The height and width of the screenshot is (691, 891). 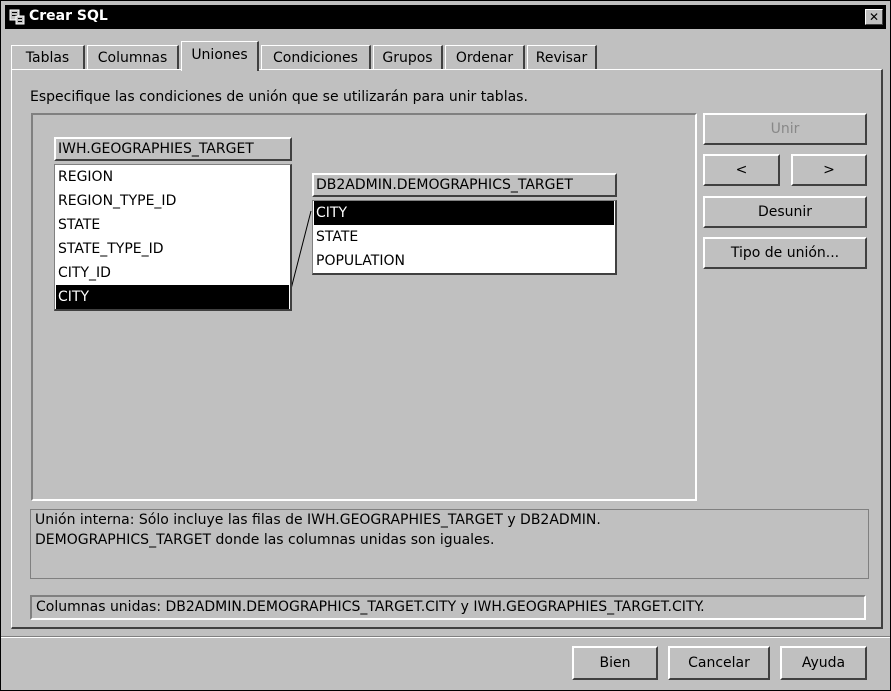 What do you see at coordinates (300, 252) in the screenshot?
I see `join-line` at bounding box center [300, 252].